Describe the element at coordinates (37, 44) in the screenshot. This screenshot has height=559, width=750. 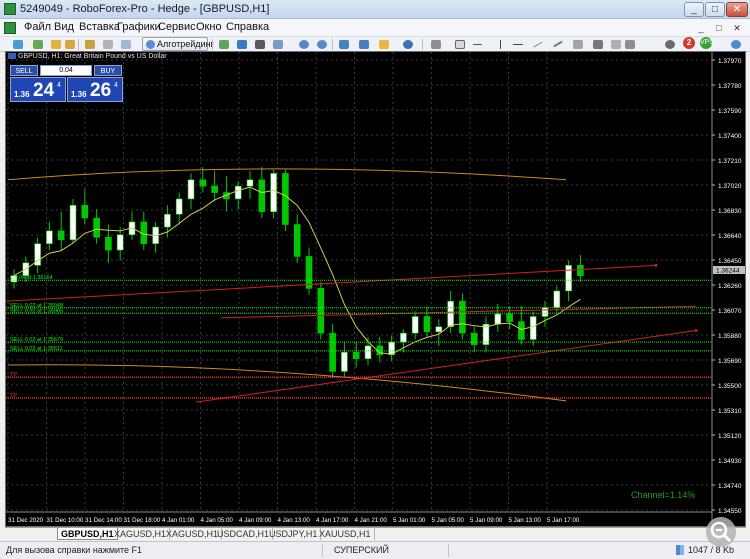
I see `profiles-icon` at that location.